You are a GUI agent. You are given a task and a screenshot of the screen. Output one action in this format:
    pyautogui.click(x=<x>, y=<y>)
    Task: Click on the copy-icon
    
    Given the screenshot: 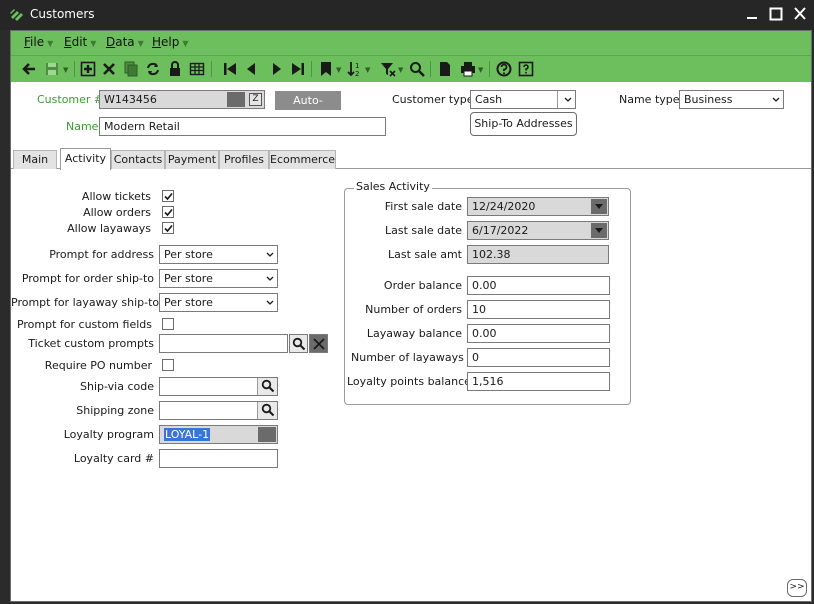 What is the action you would take?
    pyautogui.click(x=131, y=69)
    